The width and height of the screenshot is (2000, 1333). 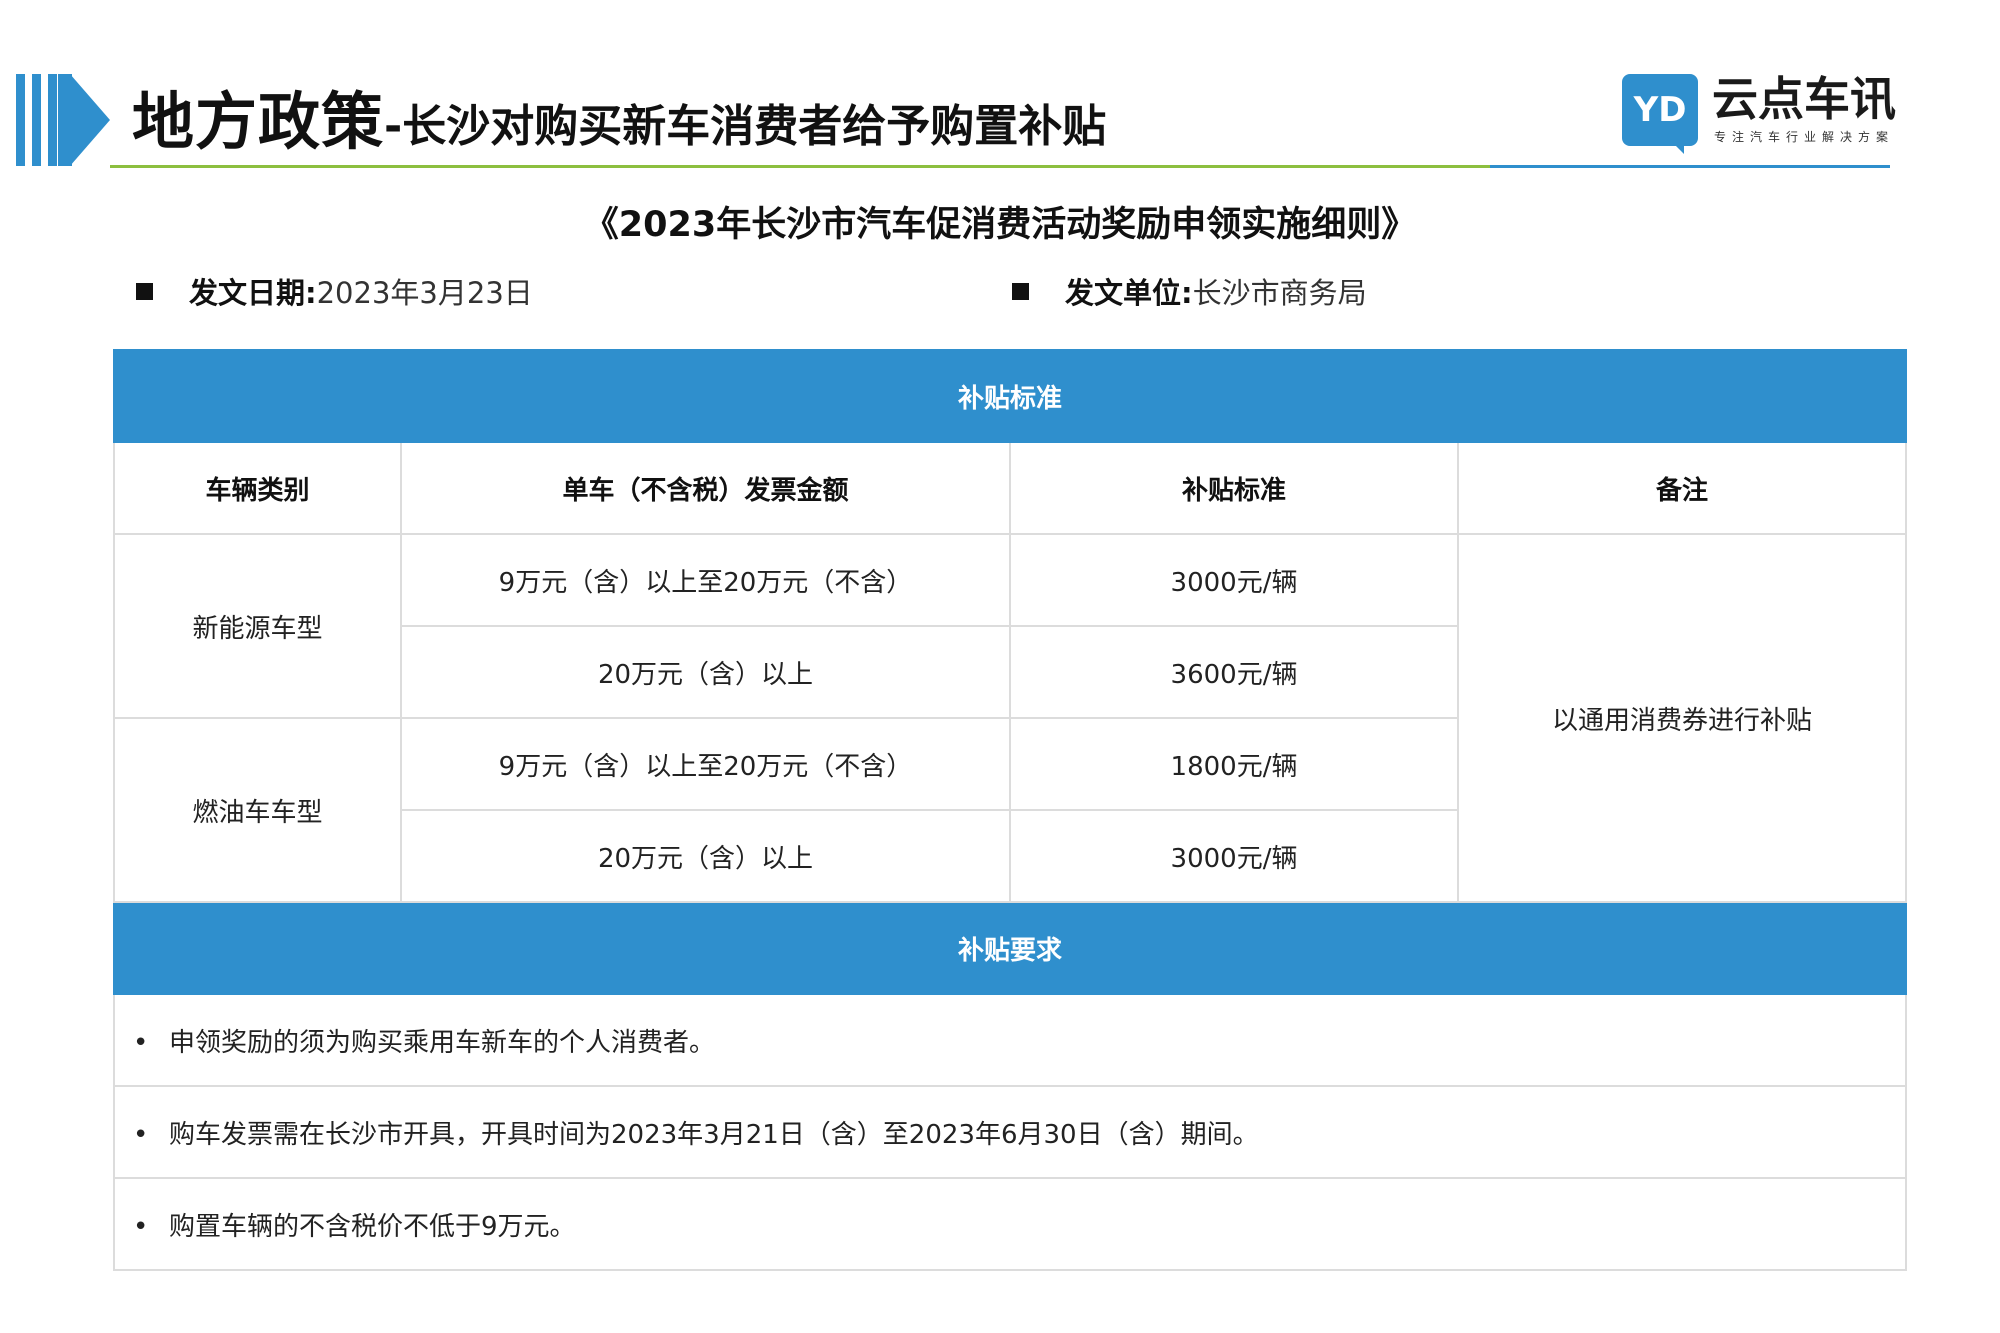 What do you see at coordinates (800, 166) in the screenshot?
I see `title-underline-green` at bounding box center [800, 166].